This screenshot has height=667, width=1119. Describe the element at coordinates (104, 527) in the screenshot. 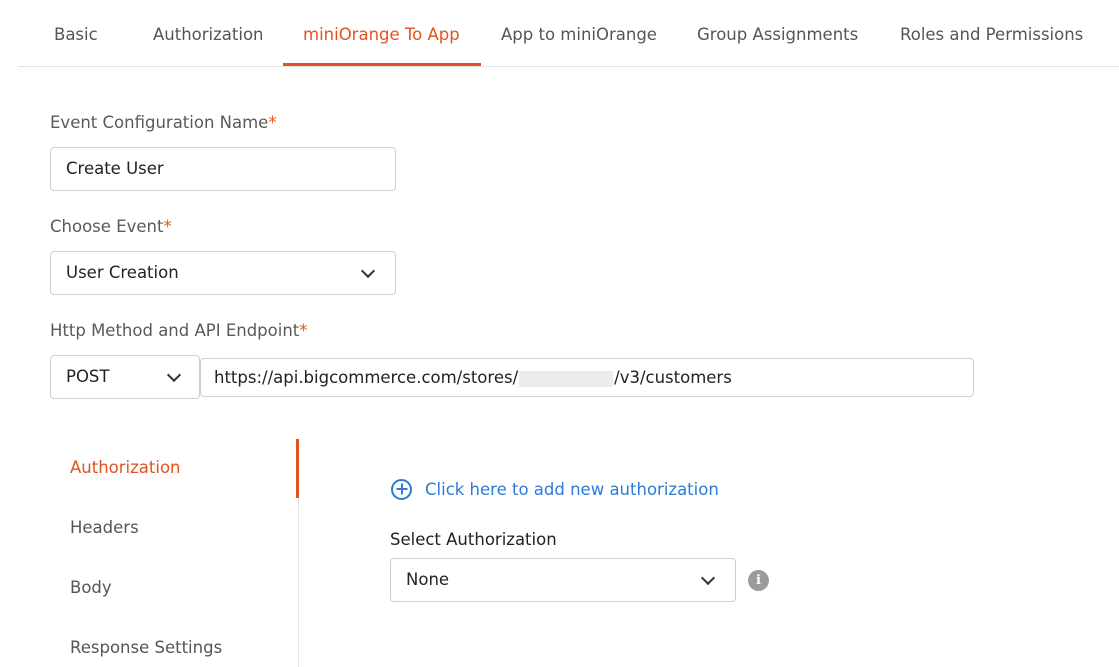

I see `vnav-headers: Headers` at that location.